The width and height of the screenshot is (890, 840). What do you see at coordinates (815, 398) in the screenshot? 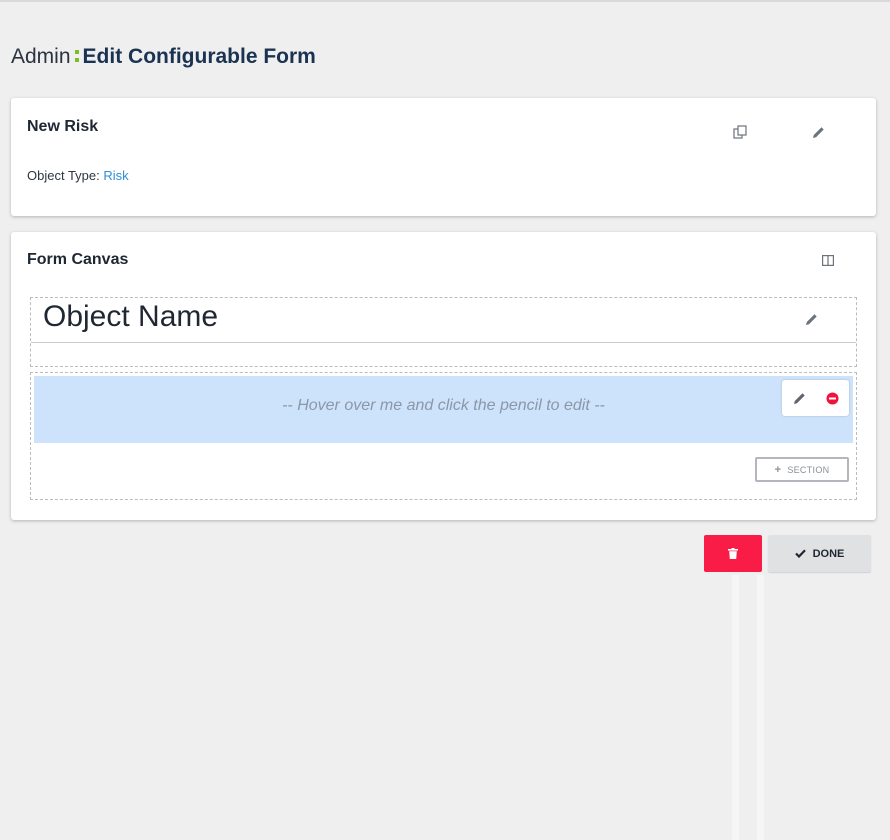
I see `section-tools` at bounding box center [815, 398].